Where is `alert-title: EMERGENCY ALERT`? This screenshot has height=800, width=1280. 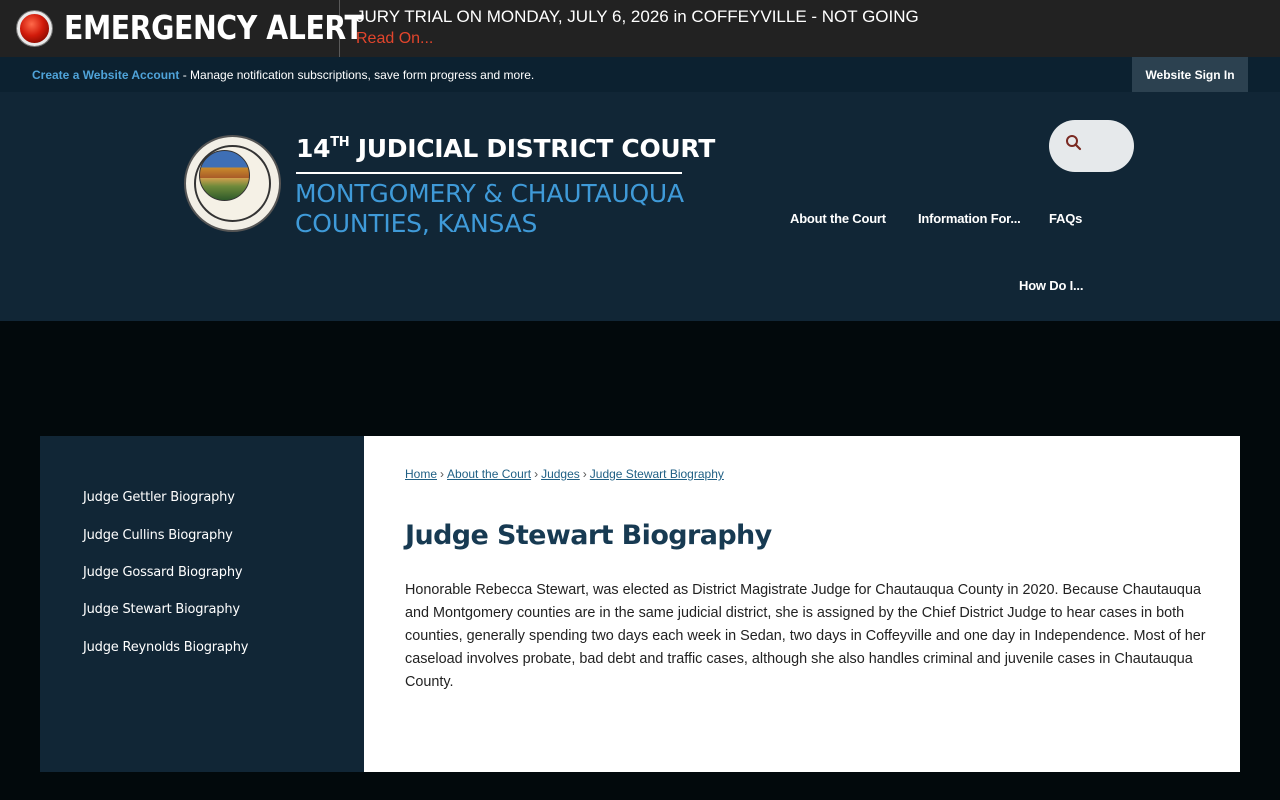
alert-title: EMERGENCY ALERT is located at coordinates (214, 27).